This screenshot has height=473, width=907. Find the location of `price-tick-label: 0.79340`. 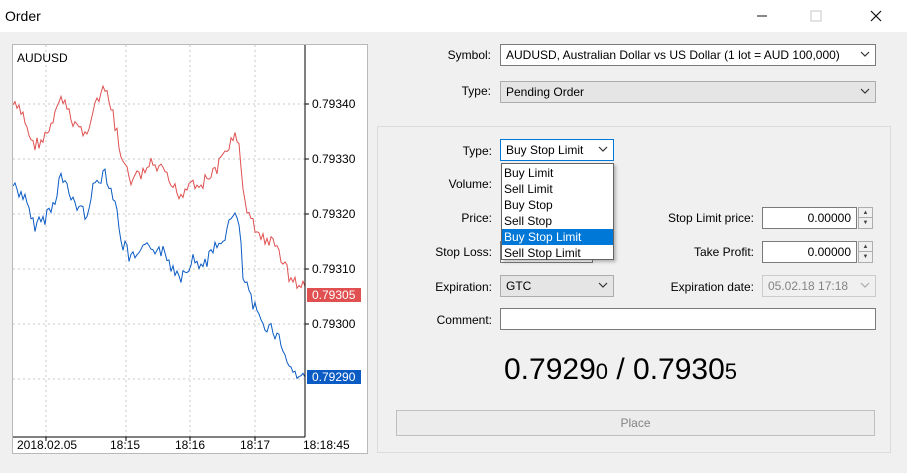

price-tick-label: 0.79340 is located at coordinates (334, 104).